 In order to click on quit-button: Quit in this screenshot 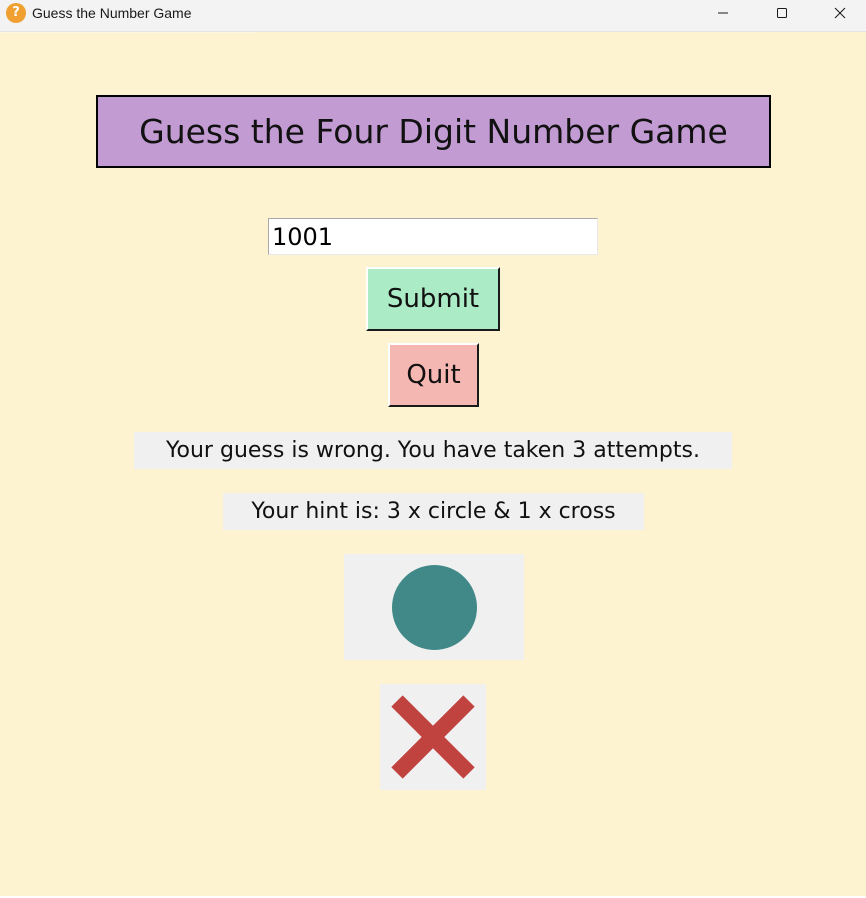, I will do `click(433, 375)`.